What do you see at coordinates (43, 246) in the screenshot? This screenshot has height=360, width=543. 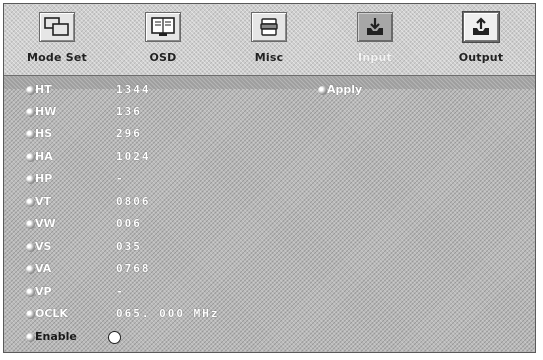 I see `row-label: VS` at bounding box center [43, 246].